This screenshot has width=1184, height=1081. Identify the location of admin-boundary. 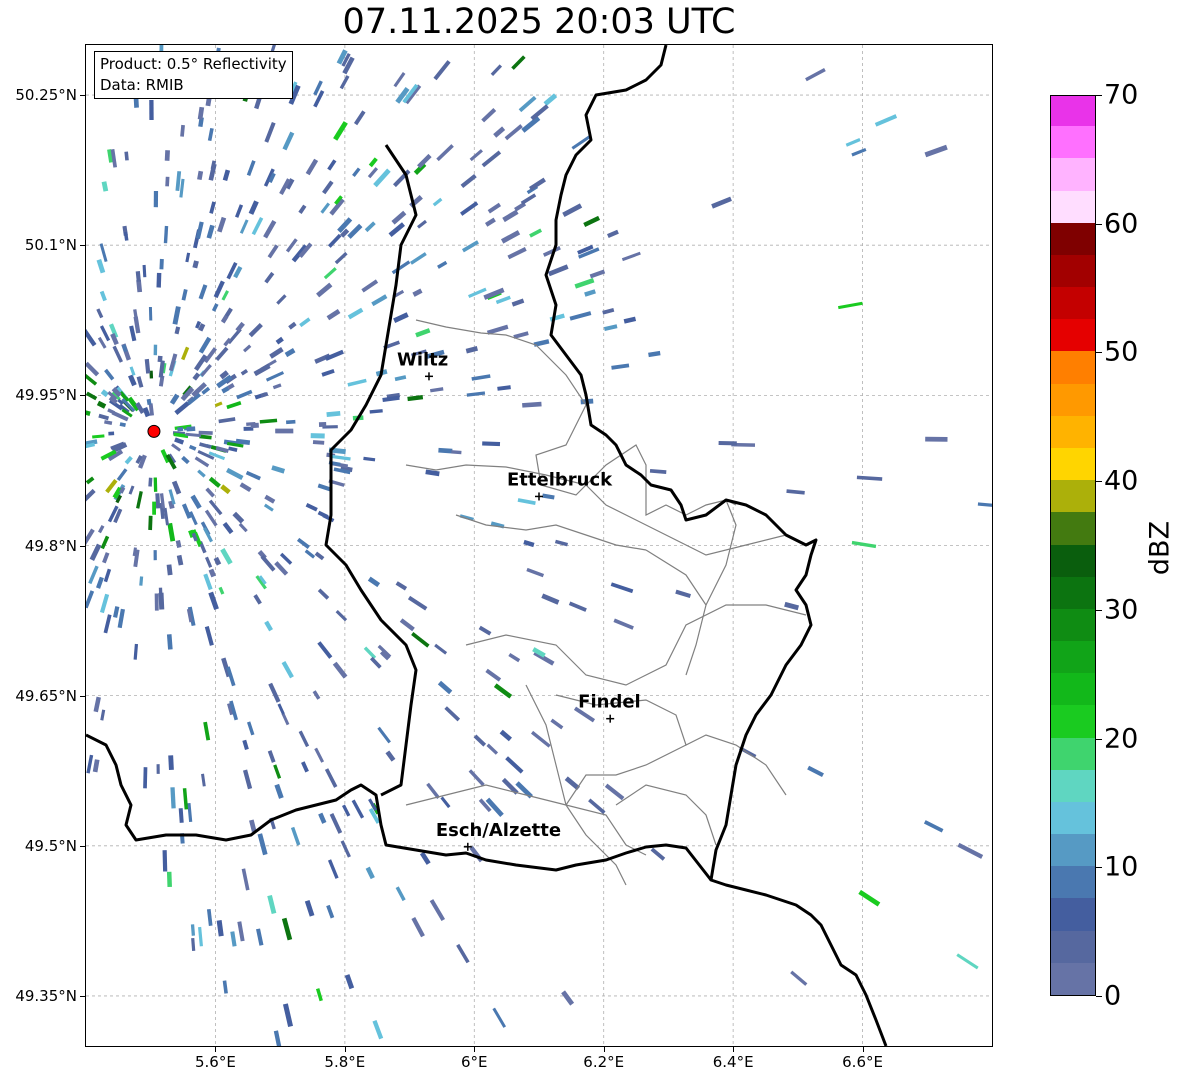
(666, 815).